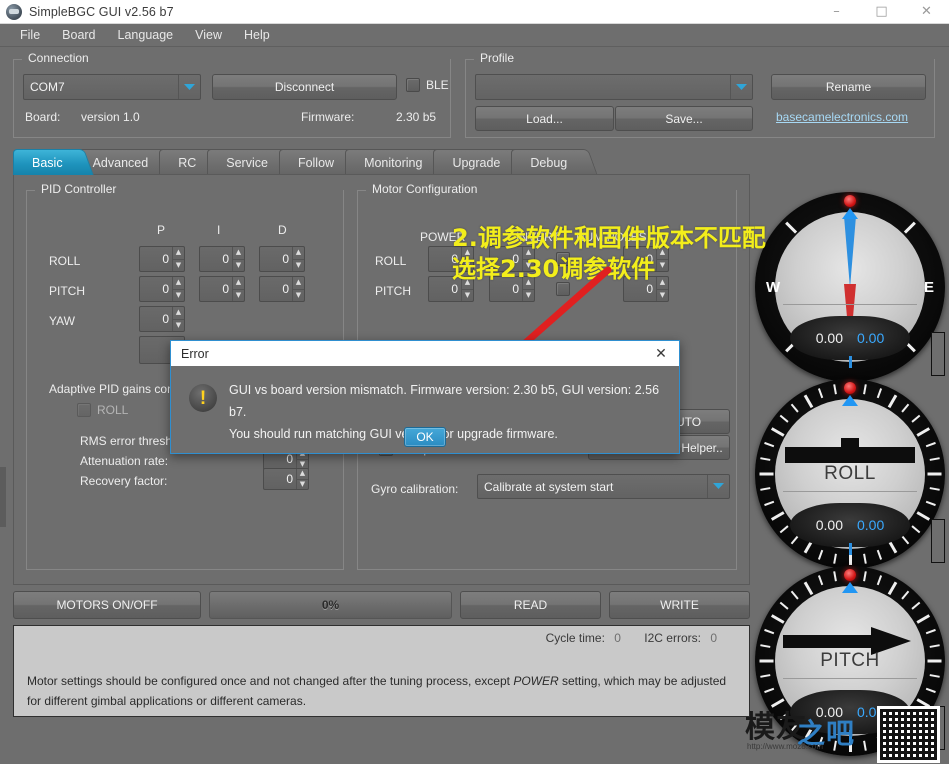  What do you see at coordinates (548, 162) in the screenshot?
I see `tab-debug: Debug` at bounding box center [548, 162].